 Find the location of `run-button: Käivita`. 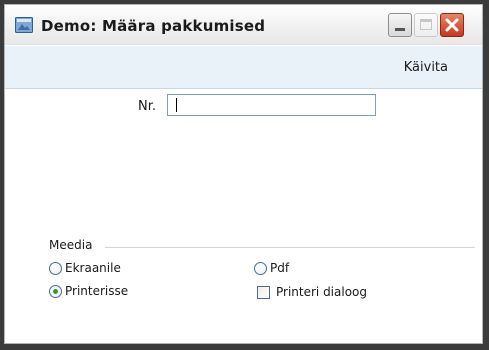

run-button: Käivita is located at coordinates (426, 67).